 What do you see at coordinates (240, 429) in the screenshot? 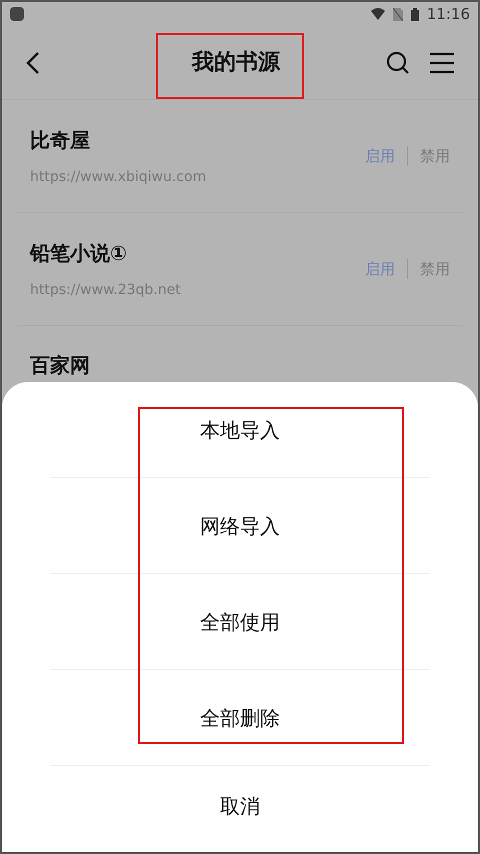
I see `sheet-option: 本地导入` at bounding box center [240, 429].